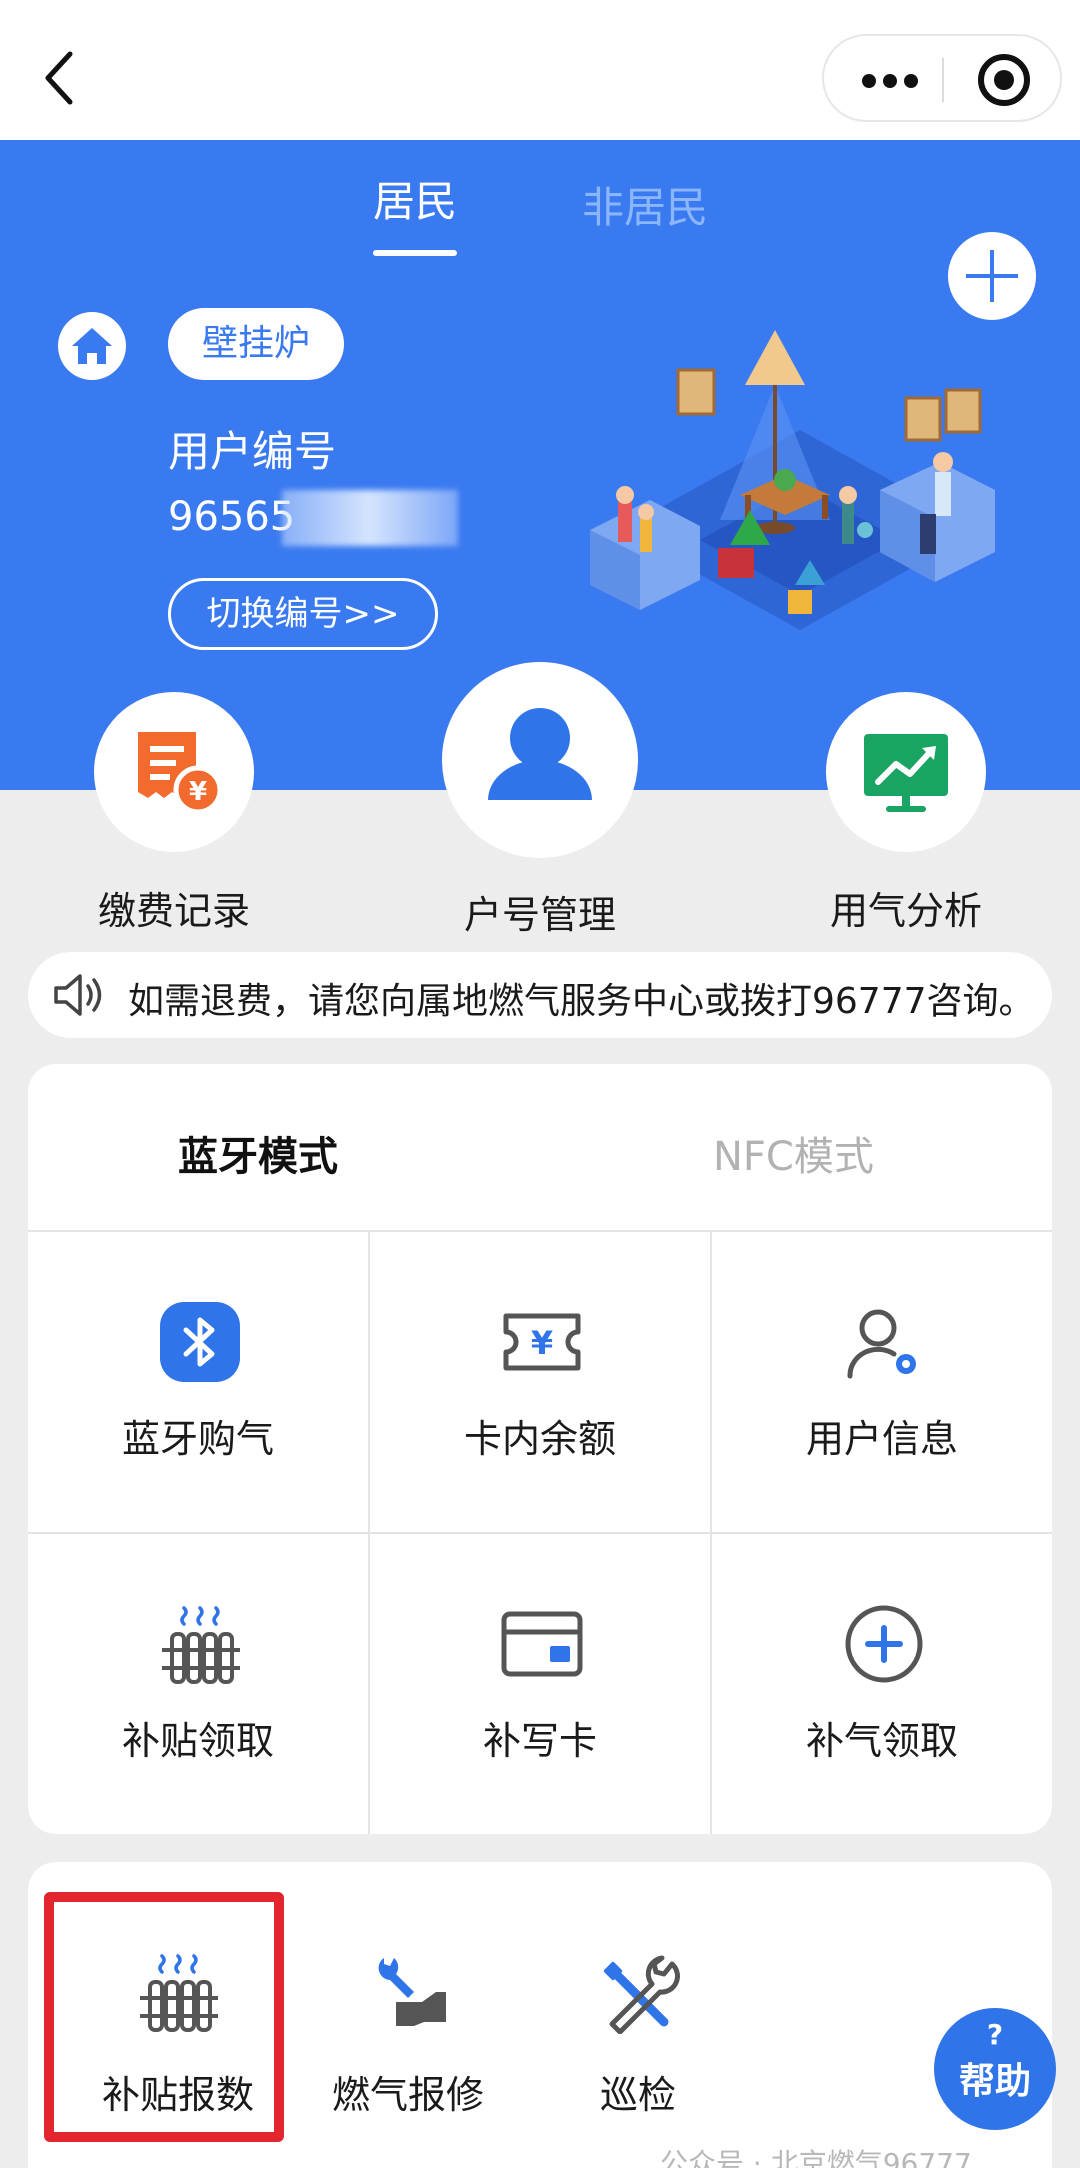 This screenshot has height=2168, width=1080. Describe the element at coordinates (882, 1684) in the screenshot. I see `gas-top-up-claim-button: 补气领取` at that location.